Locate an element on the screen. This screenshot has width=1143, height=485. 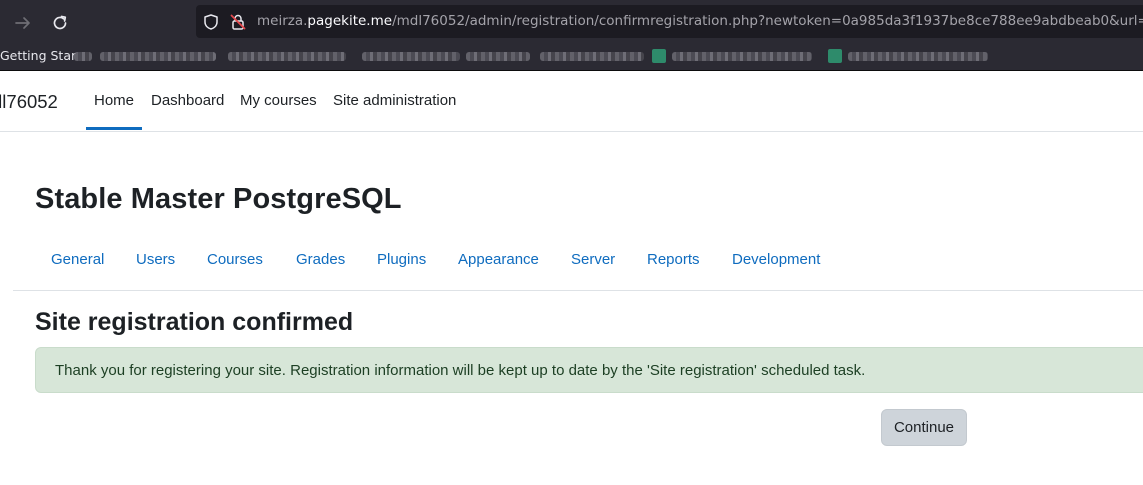
reload-button is located at coordinates (60, 23).